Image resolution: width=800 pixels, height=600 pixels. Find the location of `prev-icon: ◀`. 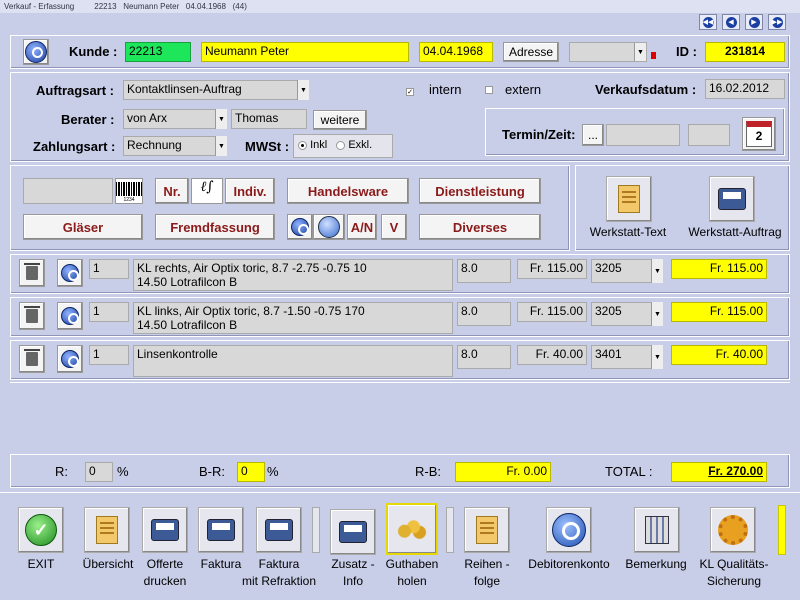

prev-icon: ◀ is located at coordinates (731, 22).